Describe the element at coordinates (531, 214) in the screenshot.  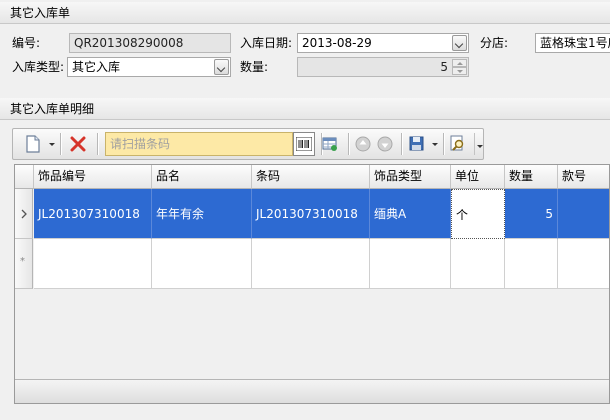
I see `cell-qty: 5` at that location.